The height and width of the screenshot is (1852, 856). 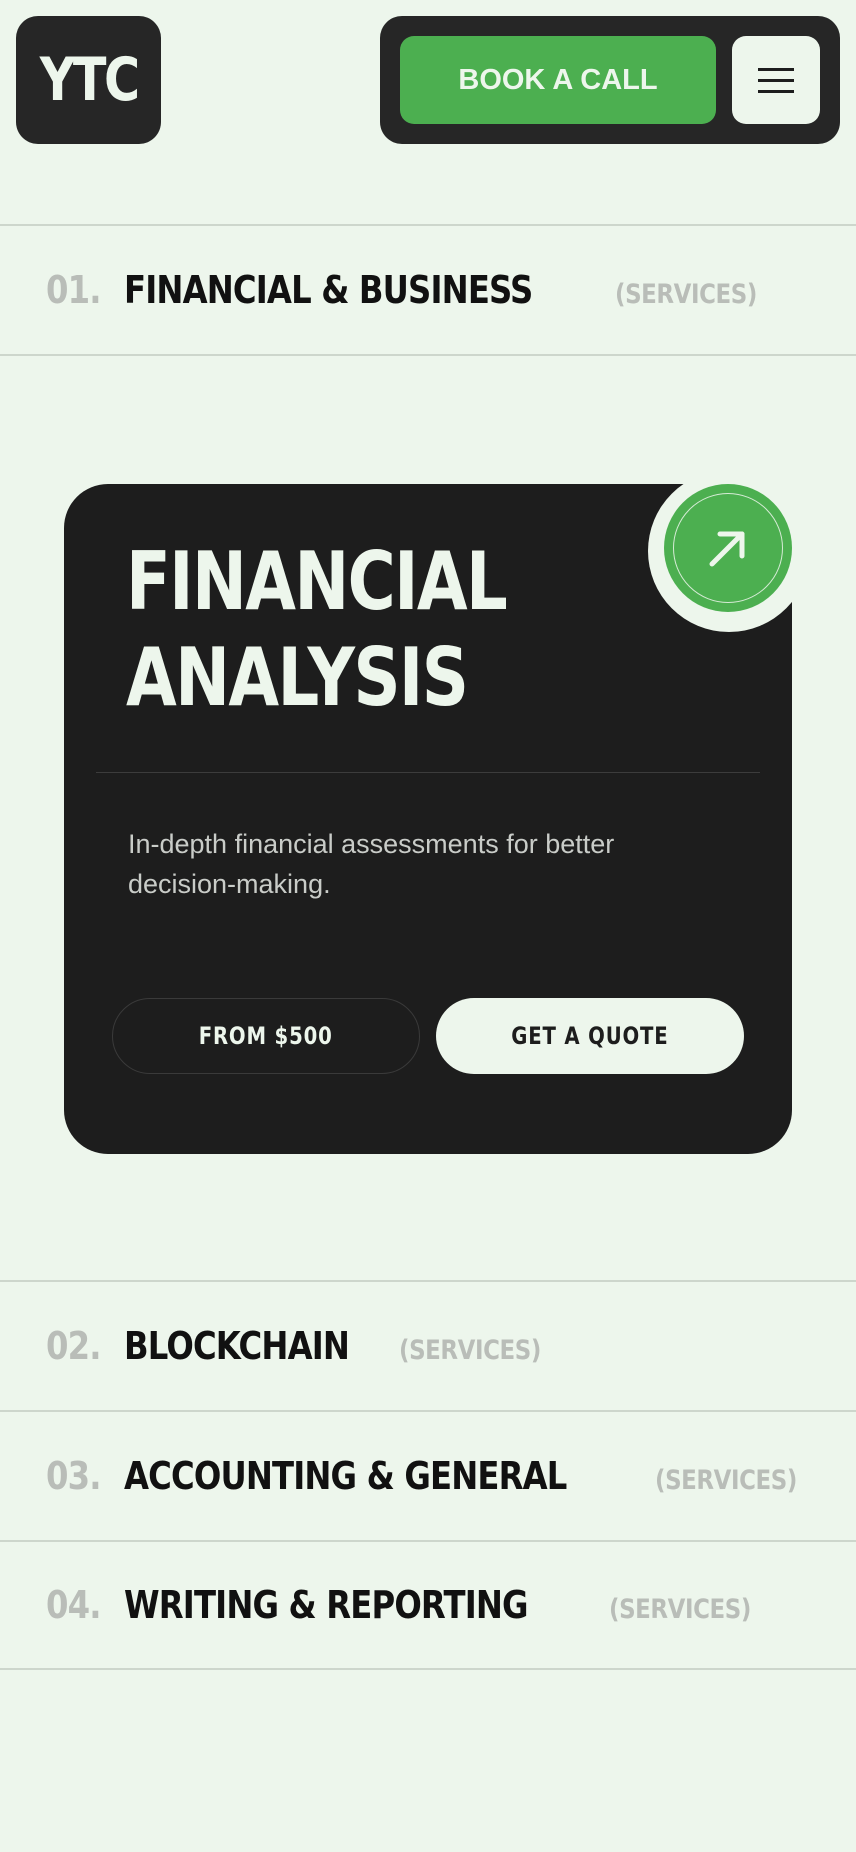 What do you see at coordinates (328, 290) in the screenshot?
I see `service-title: FINANCIAL & BUSINESS` at bounding box center [328, 290].